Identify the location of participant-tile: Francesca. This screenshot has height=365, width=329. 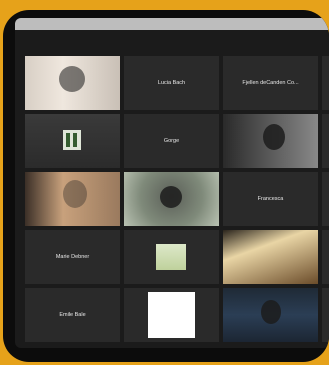
(270, 199).